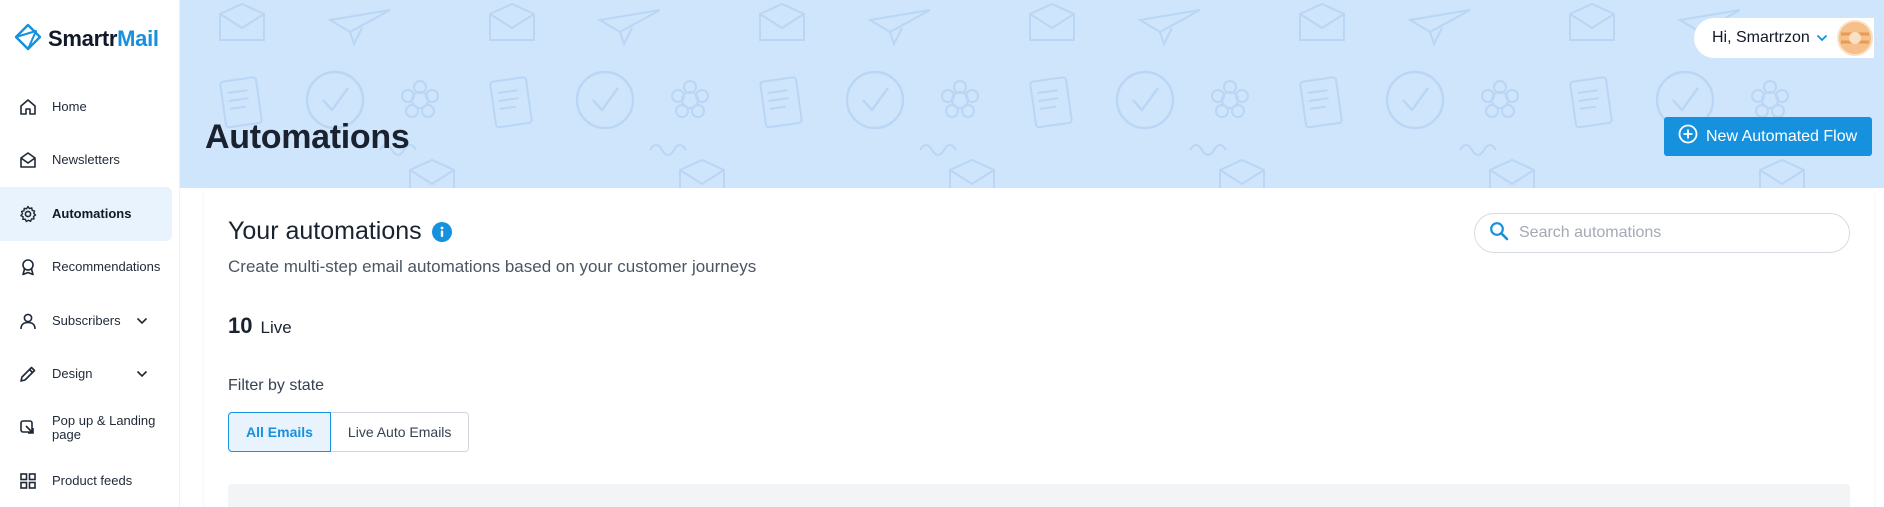  I want to click on plus-circle-icon, so click(1688, 136).